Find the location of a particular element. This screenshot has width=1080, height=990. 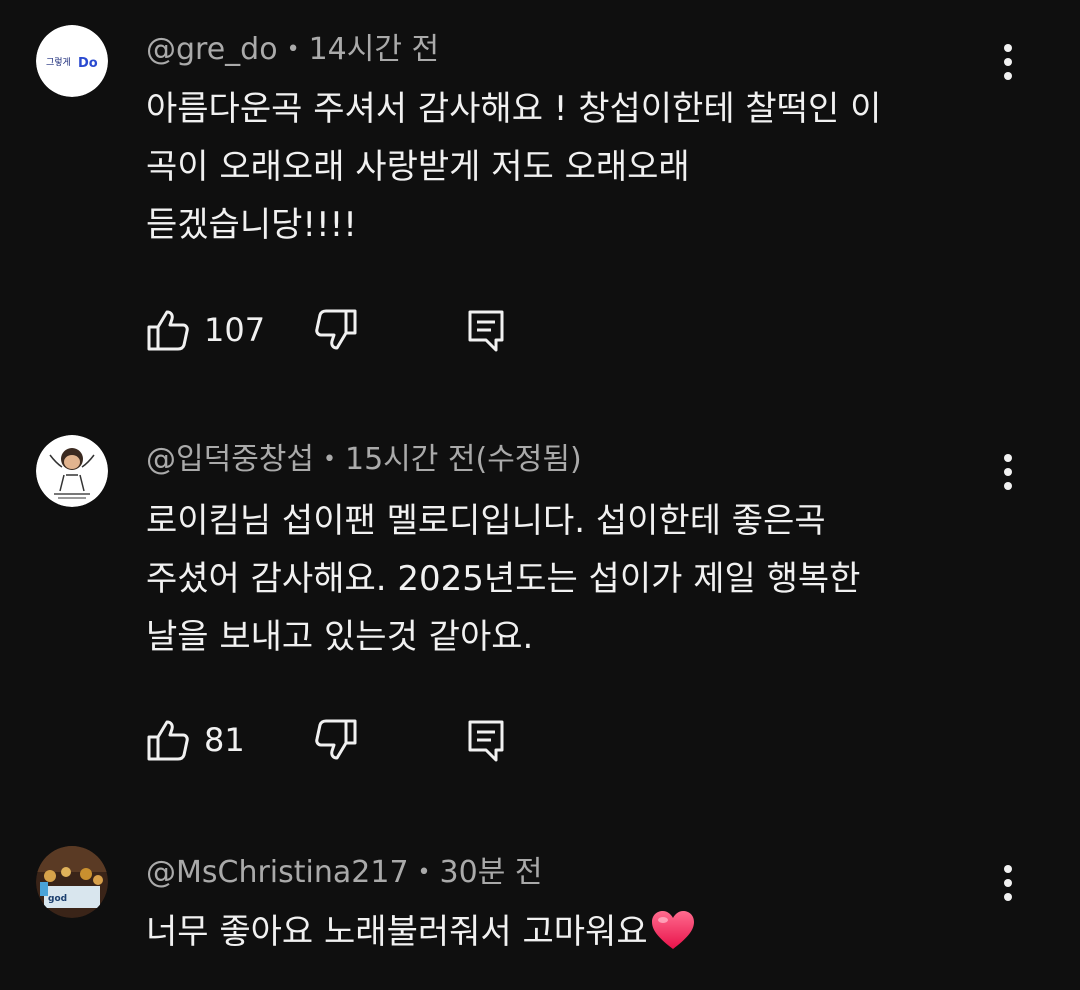

comment-actions: 81 is located at coordinates (346, 740).